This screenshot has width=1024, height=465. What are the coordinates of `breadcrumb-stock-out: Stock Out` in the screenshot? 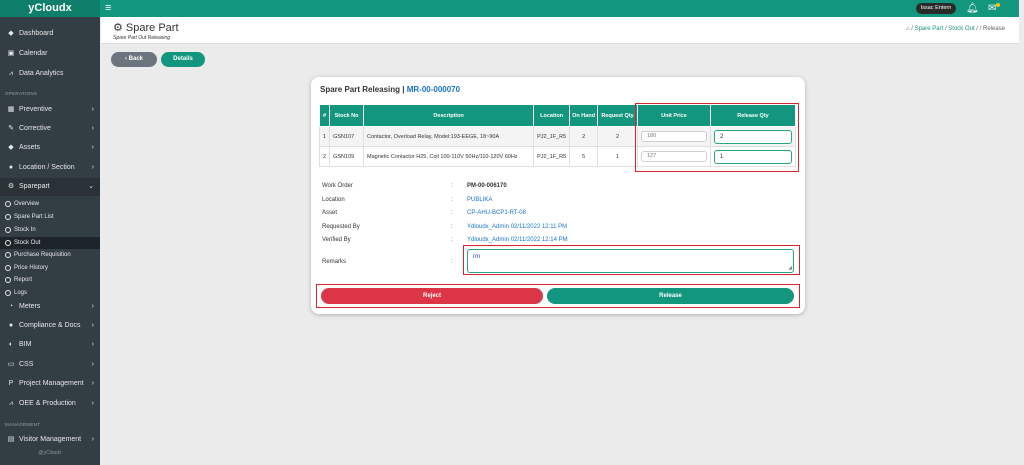 It's located at (961, 29).